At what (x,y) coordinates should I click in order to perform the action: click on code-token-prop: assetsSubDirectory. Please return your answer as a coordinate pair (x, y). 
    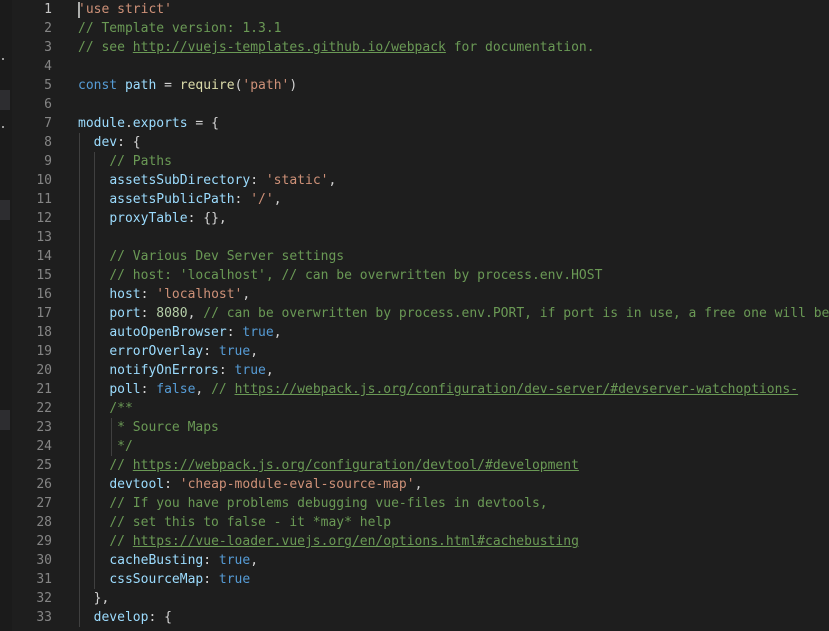
    Looking at the image, I should click on (180, 180).